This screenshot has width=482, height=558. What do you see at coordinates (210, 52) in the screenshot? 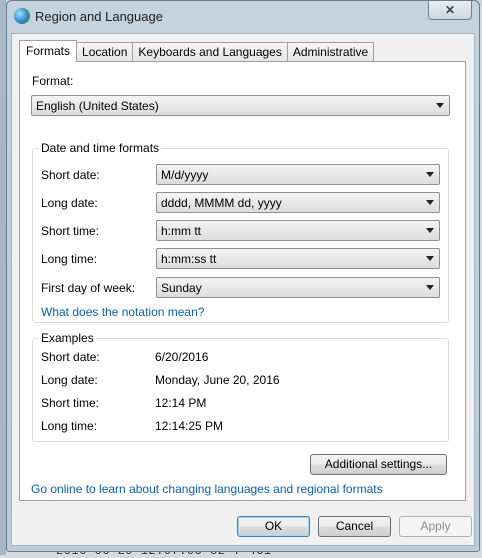
I see `tab-keyboards-and-languages: Keyboards and Languages` at bounding box center [210, 52].